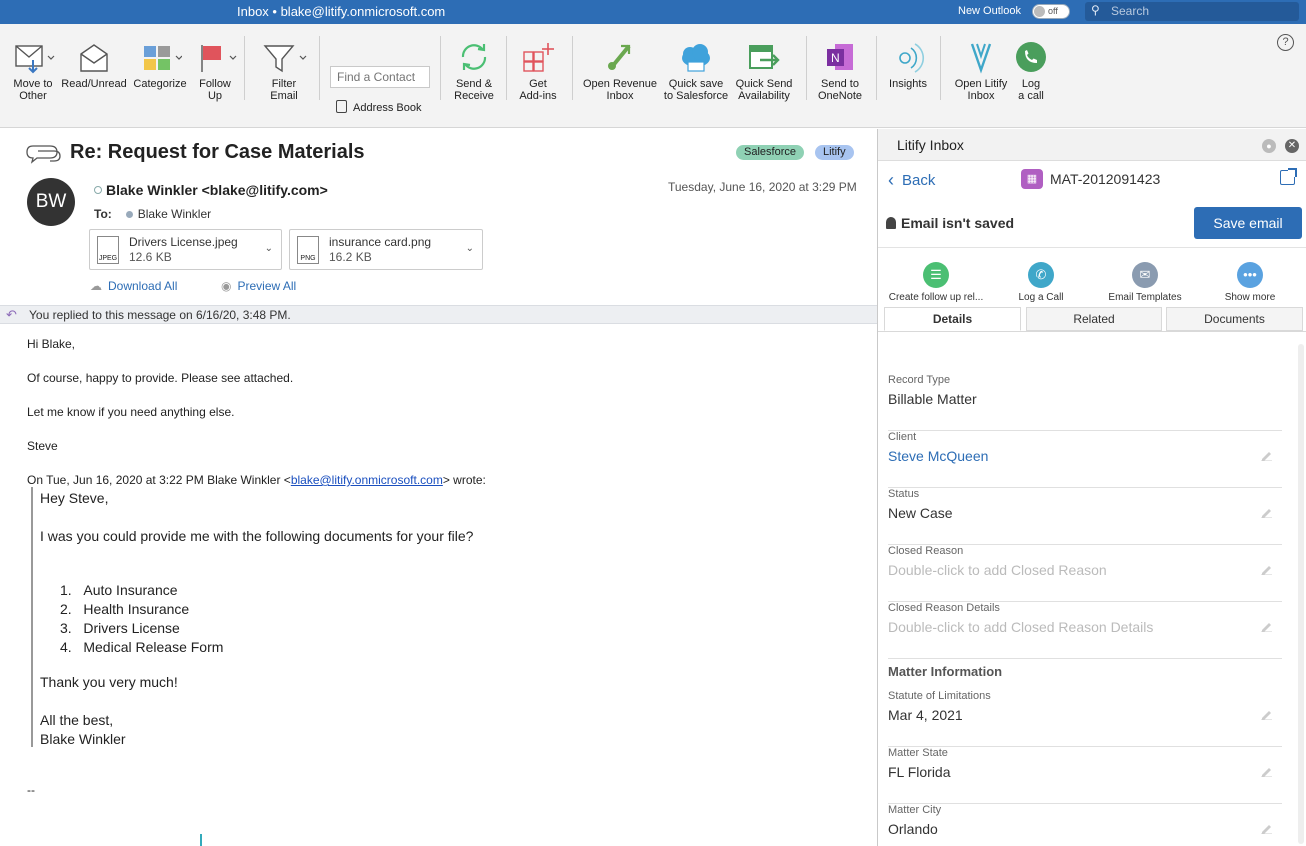 This screenshot has width=1306, height=846. What do you see at coordinates (925, 715) in the screenshot?
I see `field-value: Mar 4, 2021` at bounding box center [925, 715].